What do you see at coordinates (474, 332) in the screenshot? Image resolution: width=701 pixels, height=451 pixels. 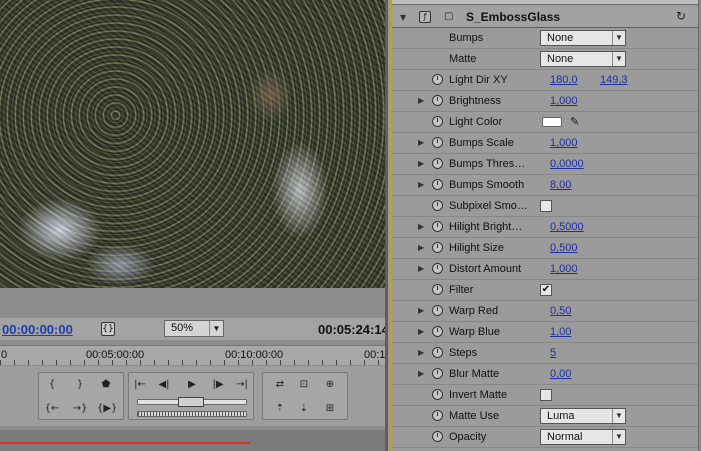 I see `param-label: Warp Blue` at bounding box center [474, 332].